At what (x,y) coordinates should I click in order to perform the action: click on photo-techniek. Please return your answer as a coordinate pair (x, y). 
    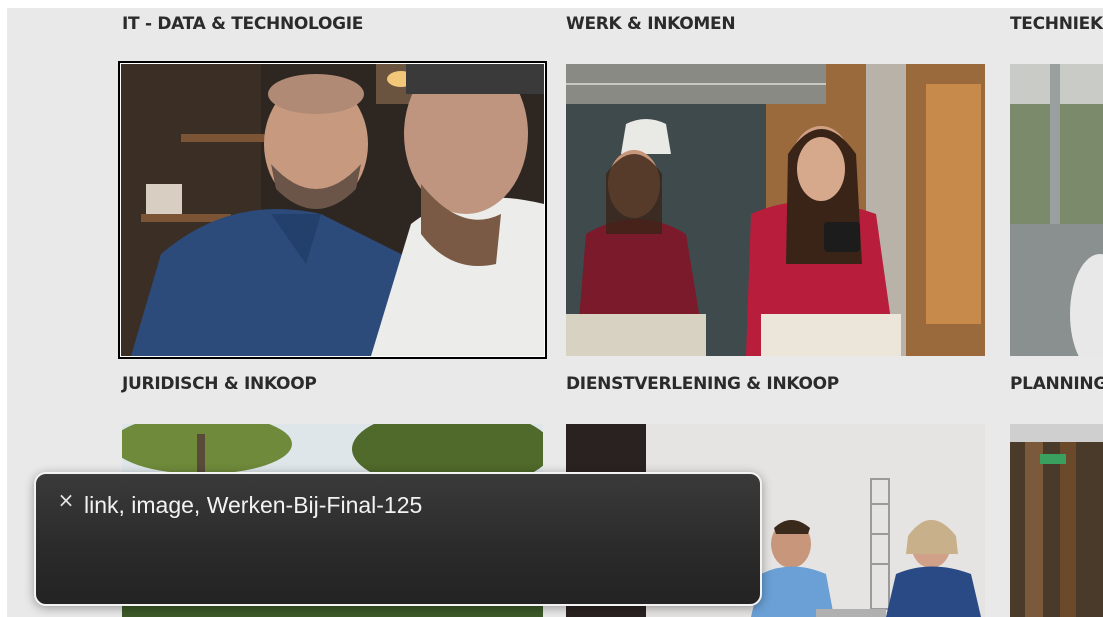
    Looking at the image, I should click on (1056, 210).